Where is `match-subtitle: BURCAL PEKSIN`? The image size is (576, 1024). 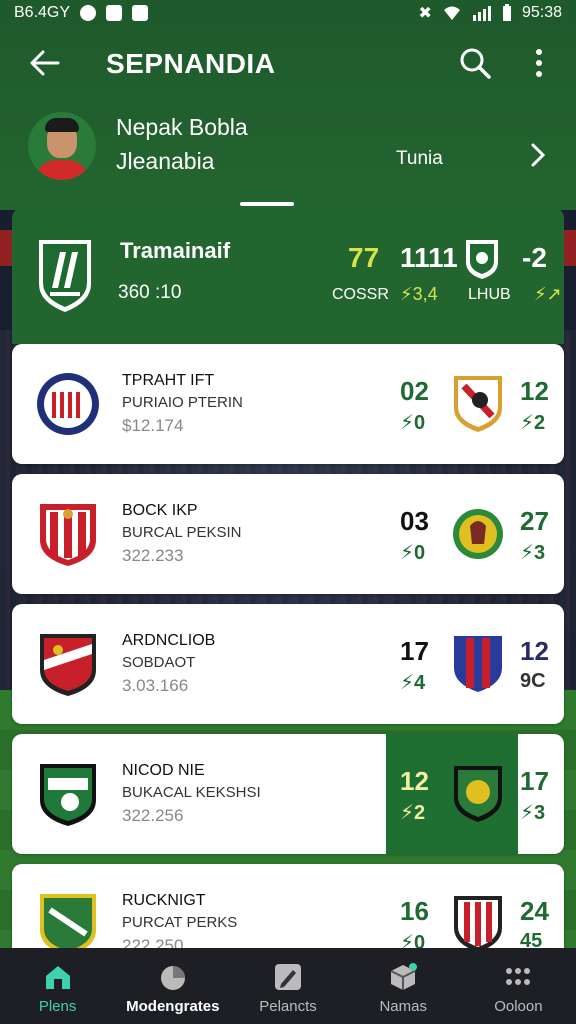 match-subtitle: BURCAL PEKSIN is located at coordinates (182, 532).